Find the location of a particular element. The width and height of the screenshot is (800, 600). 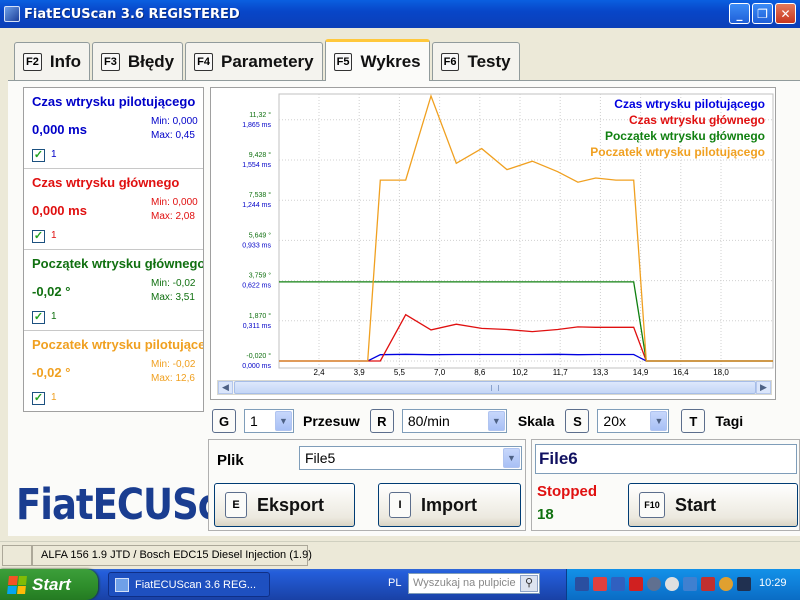

search-icon: ⚲ is located at coordinates (529, 583).